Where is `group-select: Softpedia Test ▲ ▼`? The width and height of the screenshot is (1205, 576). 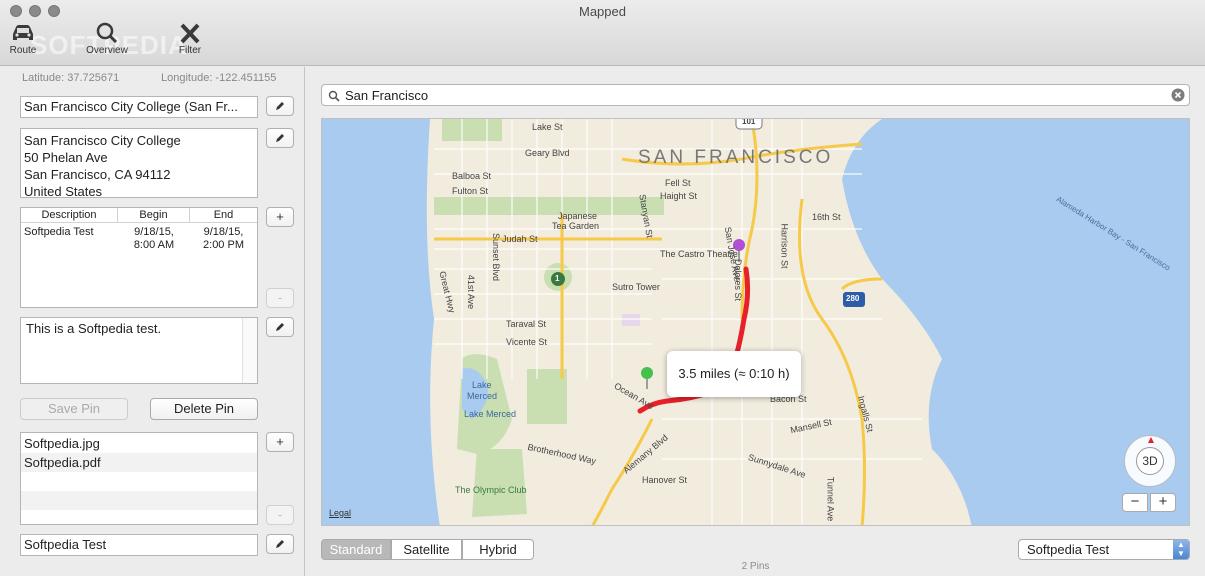 group-select: Softpedia Test ▲ ▼ is located at coordinates (1104, 549).